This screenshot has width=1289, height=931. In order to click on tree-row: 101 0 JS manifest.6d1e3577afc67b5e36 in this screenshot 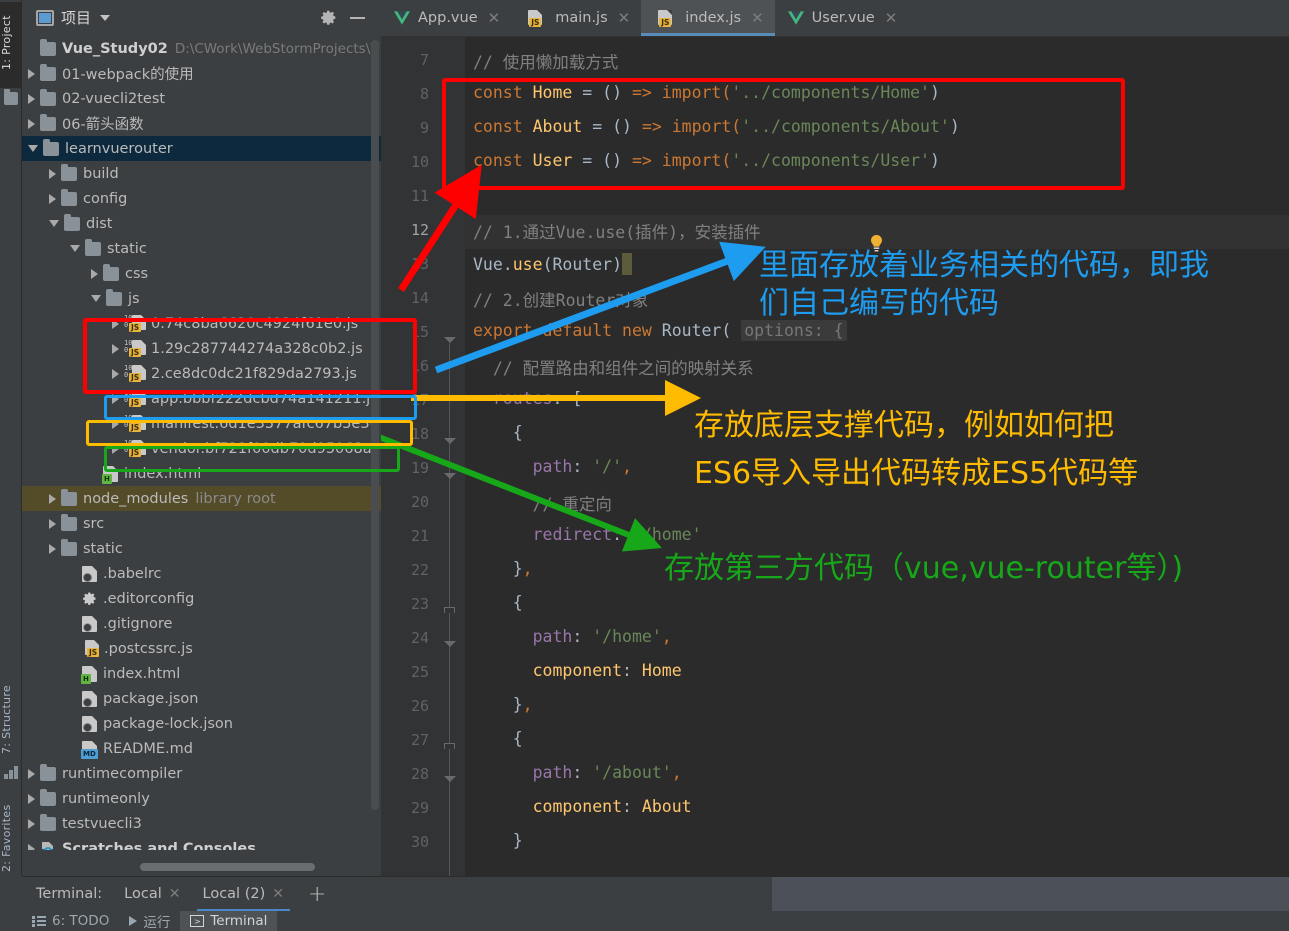, I will do `click(201, 423)`.